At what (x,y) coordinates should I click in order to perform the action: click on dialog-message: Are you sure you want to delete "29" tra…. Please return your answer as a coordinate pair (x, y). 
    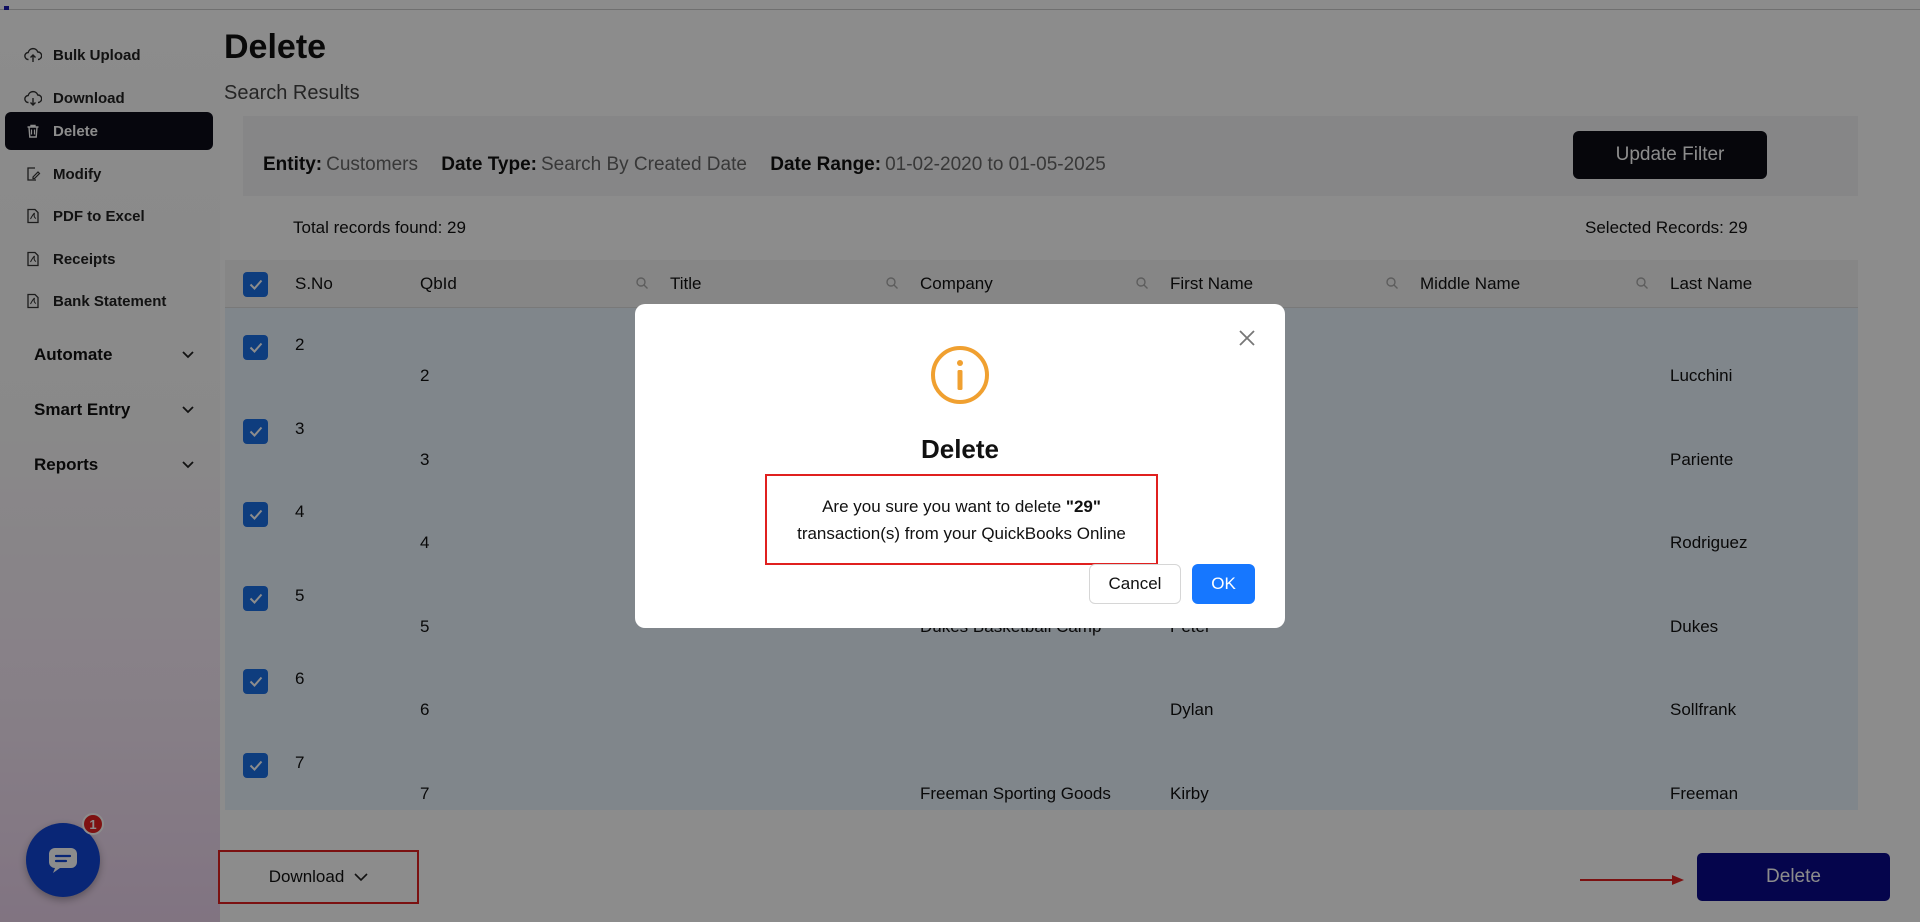
    Looking at the image, I should click on (961, 519).